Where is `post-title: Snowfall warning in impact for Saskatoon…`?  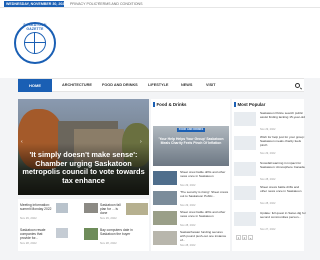
post-title: Snowfall warning in impact for Saskatoon… is located at coordinates (283, 165).